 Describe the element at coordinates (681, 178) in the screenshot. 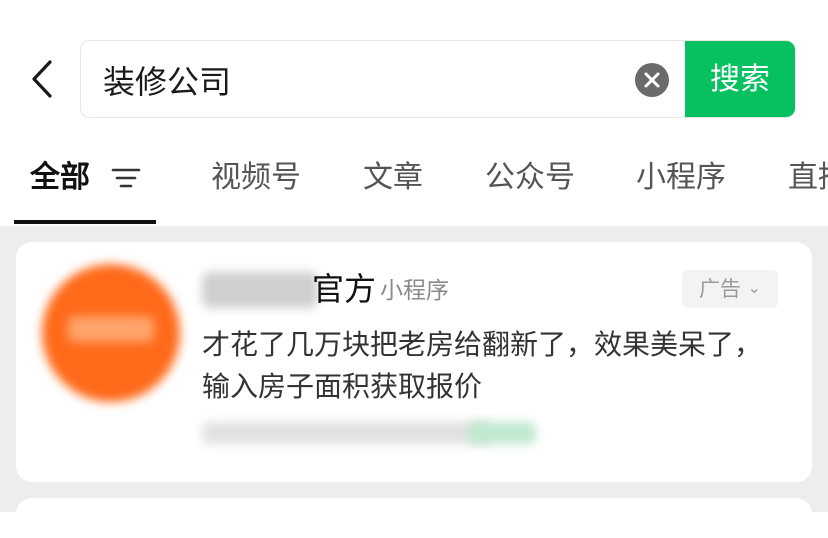

I see `tab-mini-programs: 小程序` at that location.